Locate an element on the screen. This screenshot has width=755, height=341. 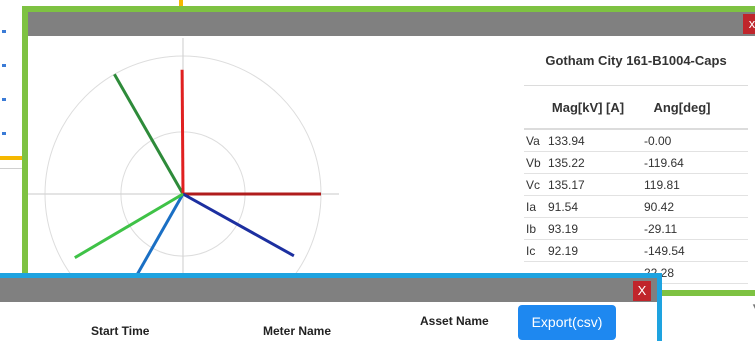
start-time-column-header: Start Time is located at coordinates (120, 331).